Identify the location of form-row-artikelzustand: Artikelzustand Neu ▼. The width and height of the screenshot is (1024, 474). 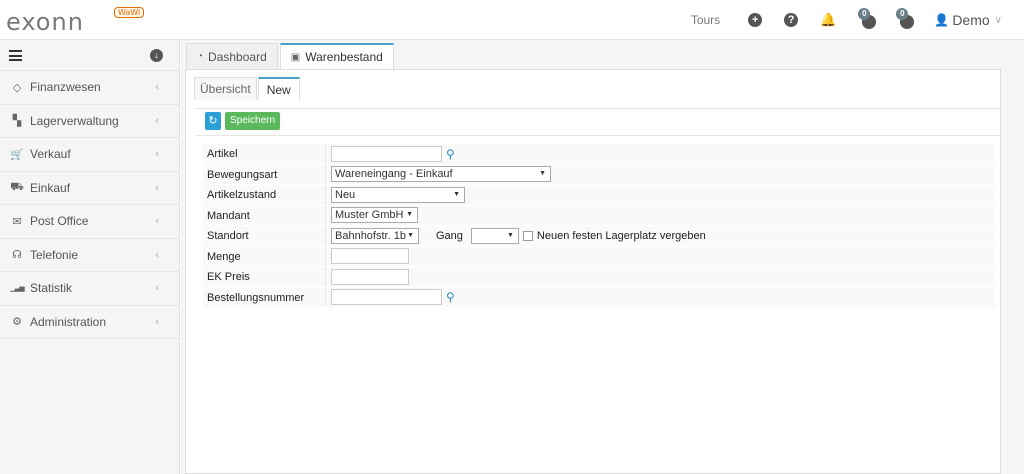
(599, 195).